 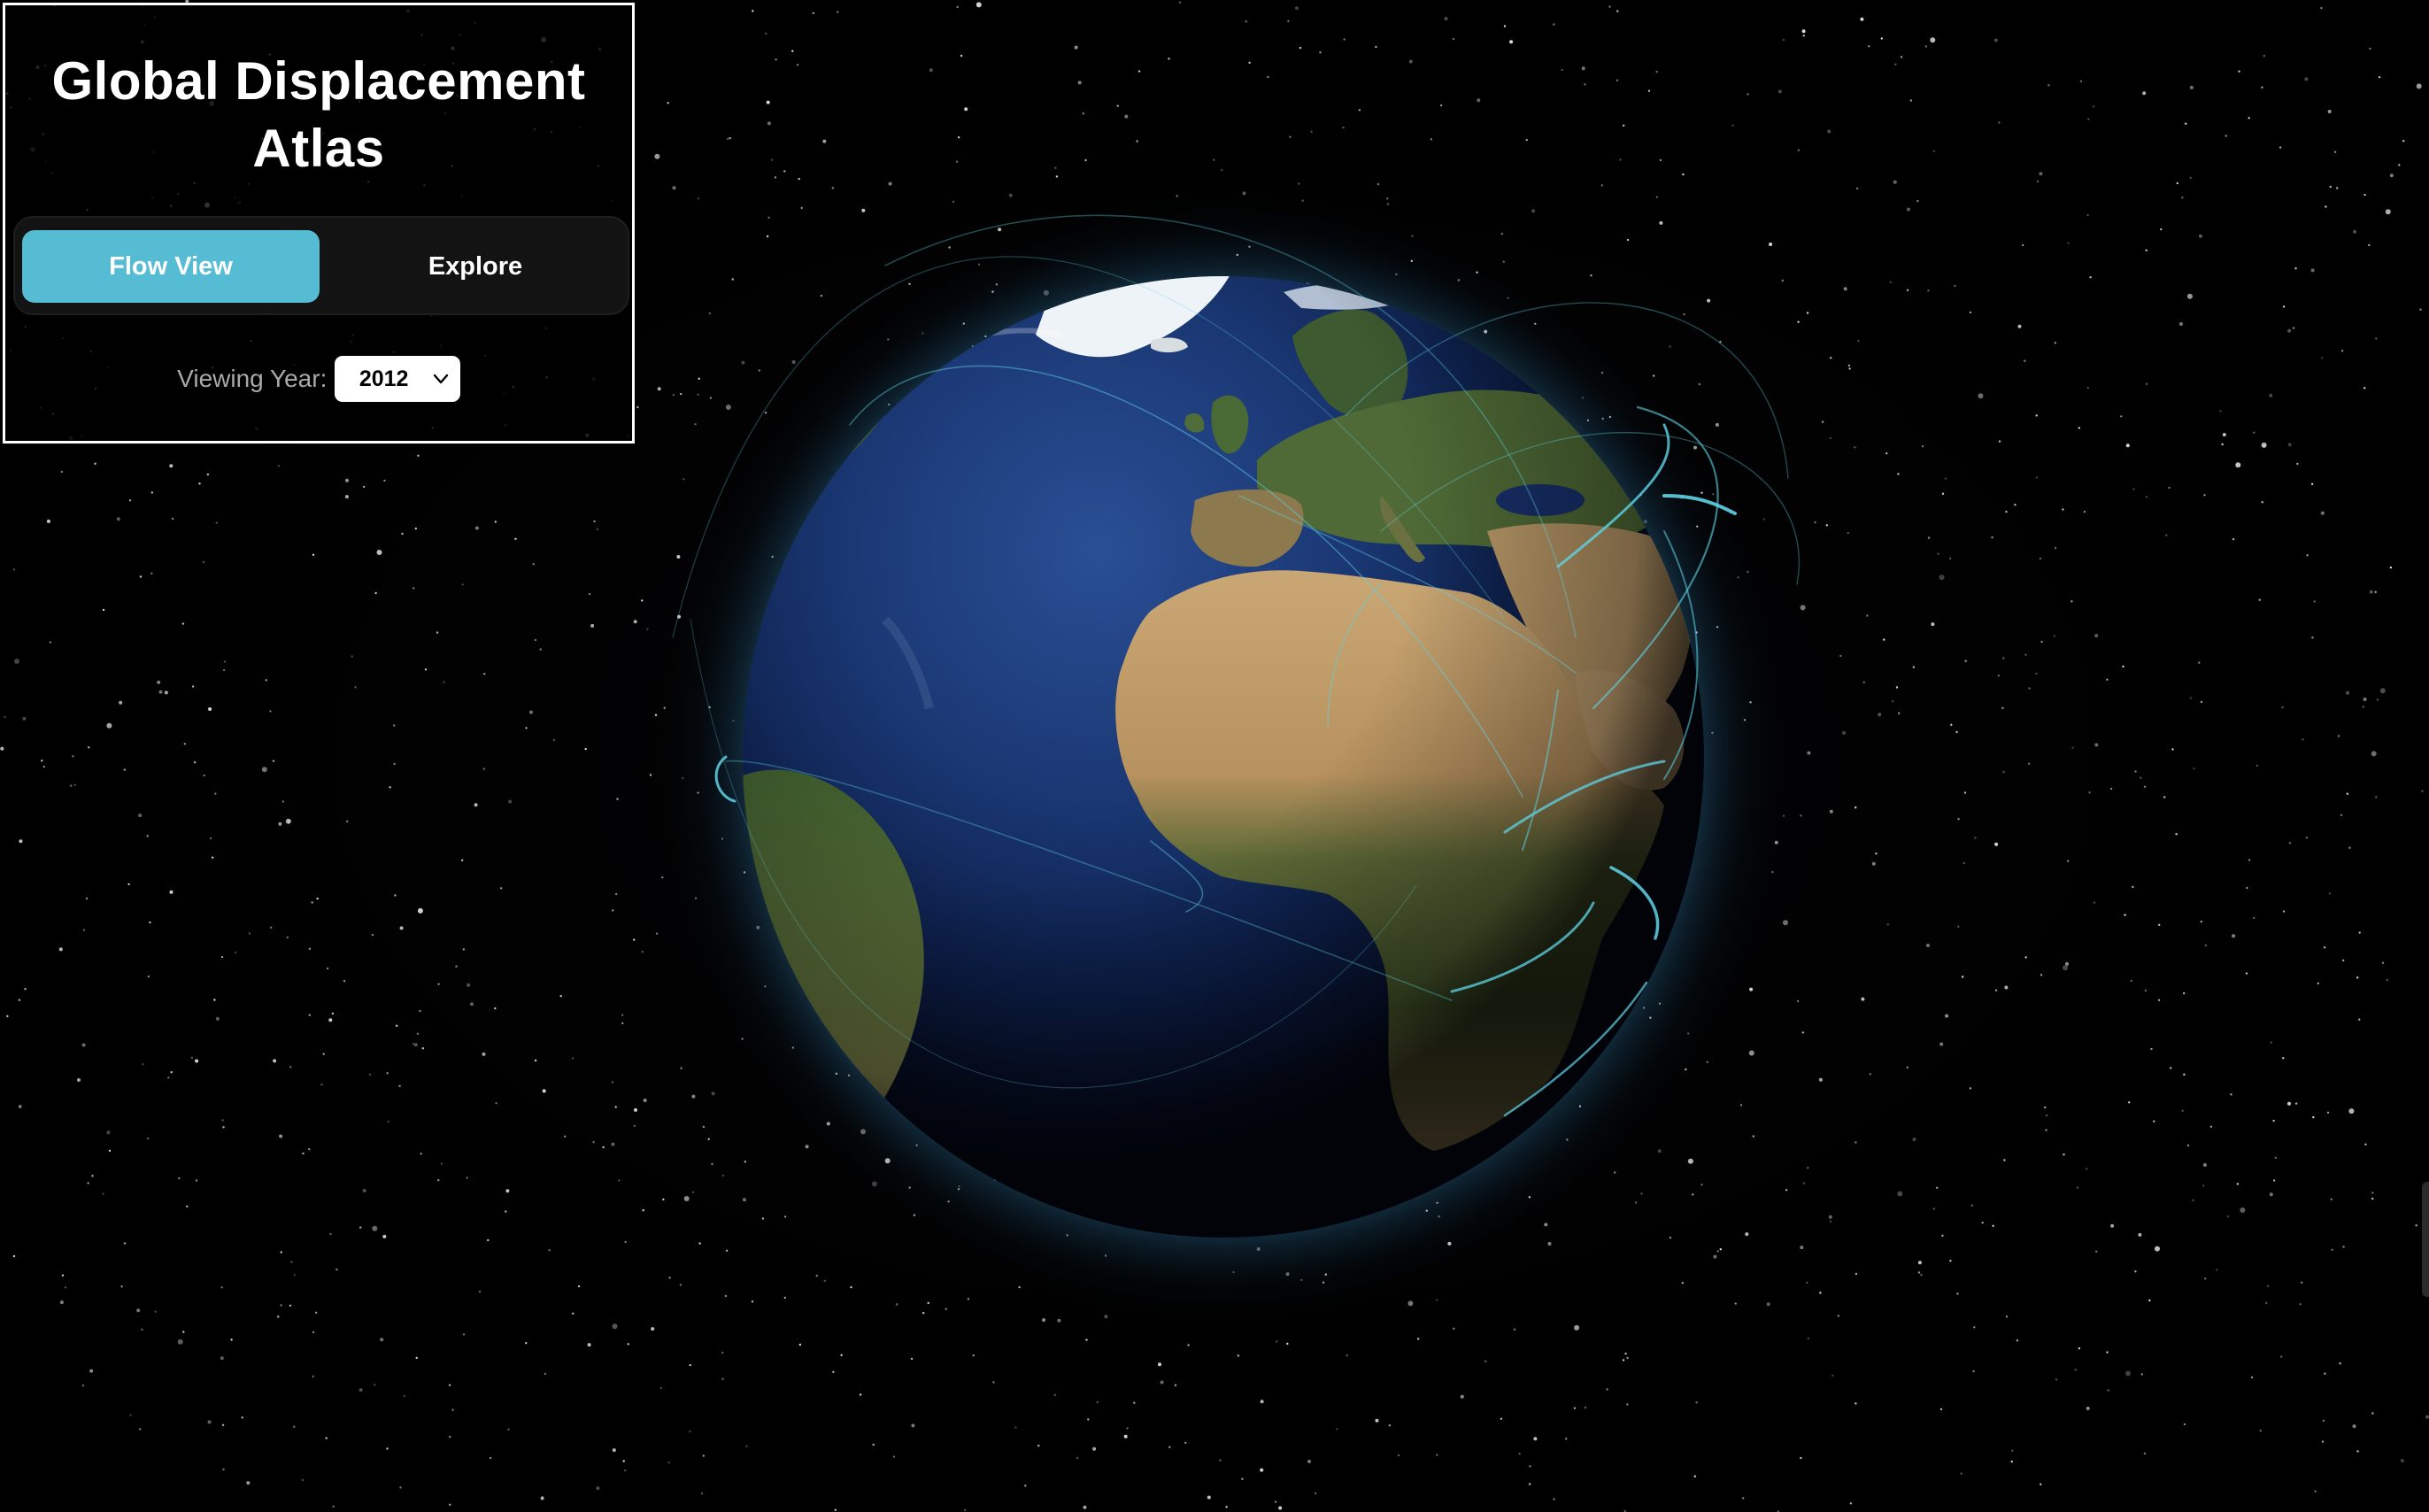 I want to click on explore-button: Explore, so click(x=476, y=266).